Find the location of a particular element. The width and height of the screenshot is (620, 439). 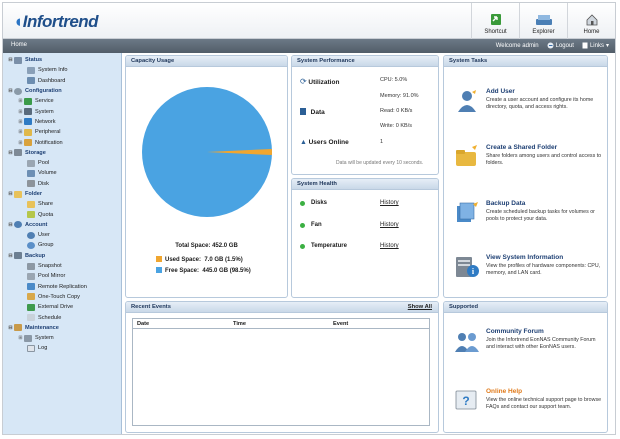

shortcut-icon is located at coordinates (495, 19).